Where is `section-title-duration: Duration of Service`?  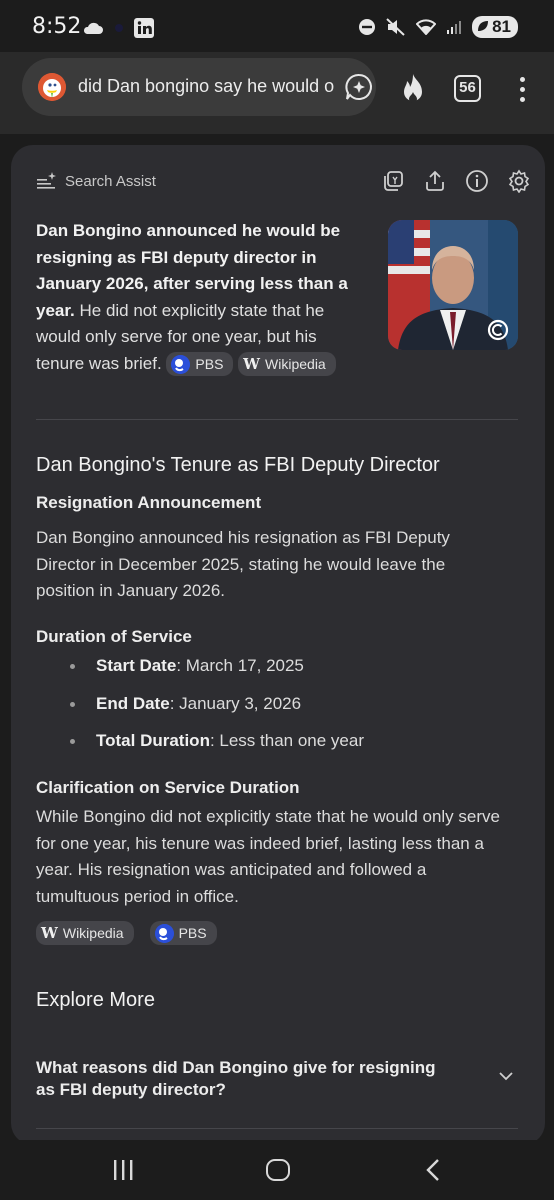 section-title-duration: Duration of Service is located at coordinates (114, 636).